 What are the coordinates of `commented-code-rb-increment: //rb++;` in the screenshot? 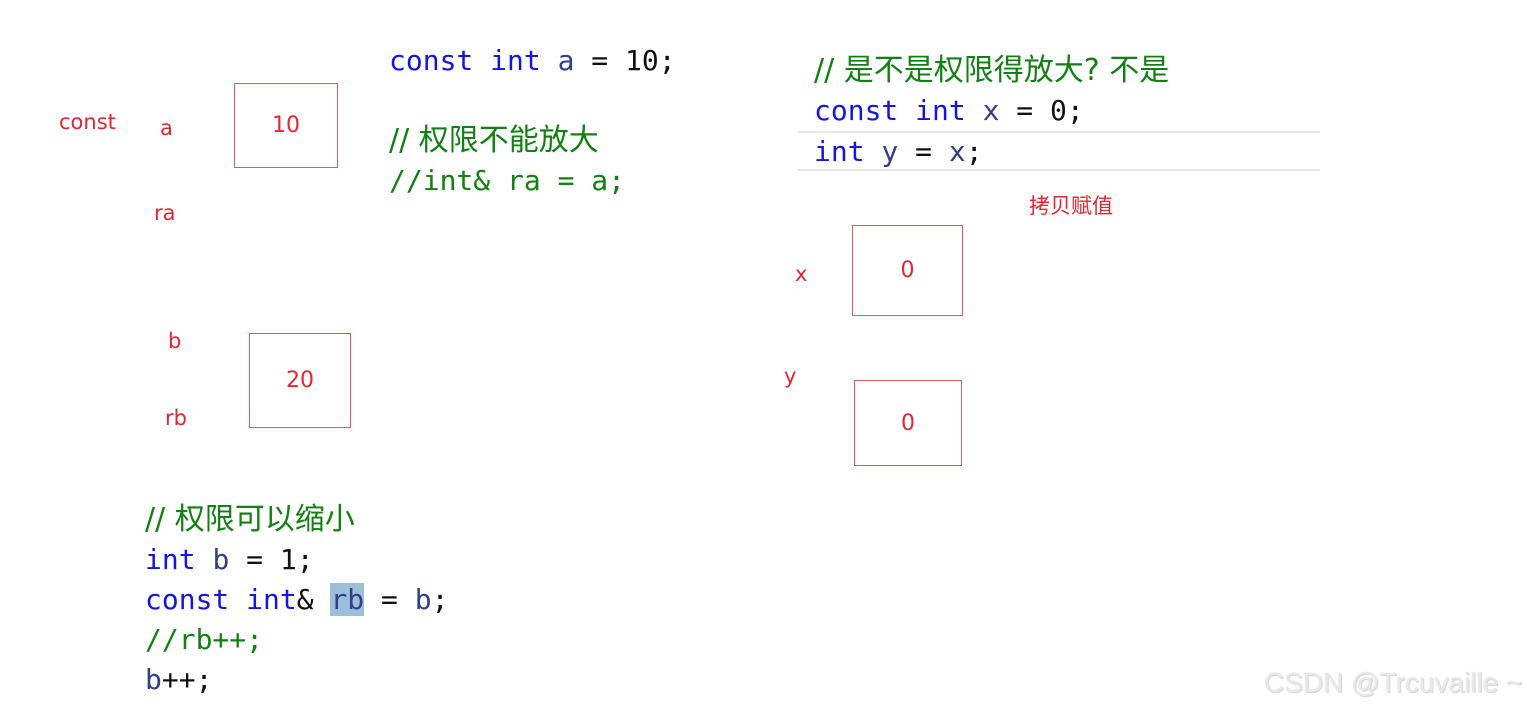 It's located at (204, 639).